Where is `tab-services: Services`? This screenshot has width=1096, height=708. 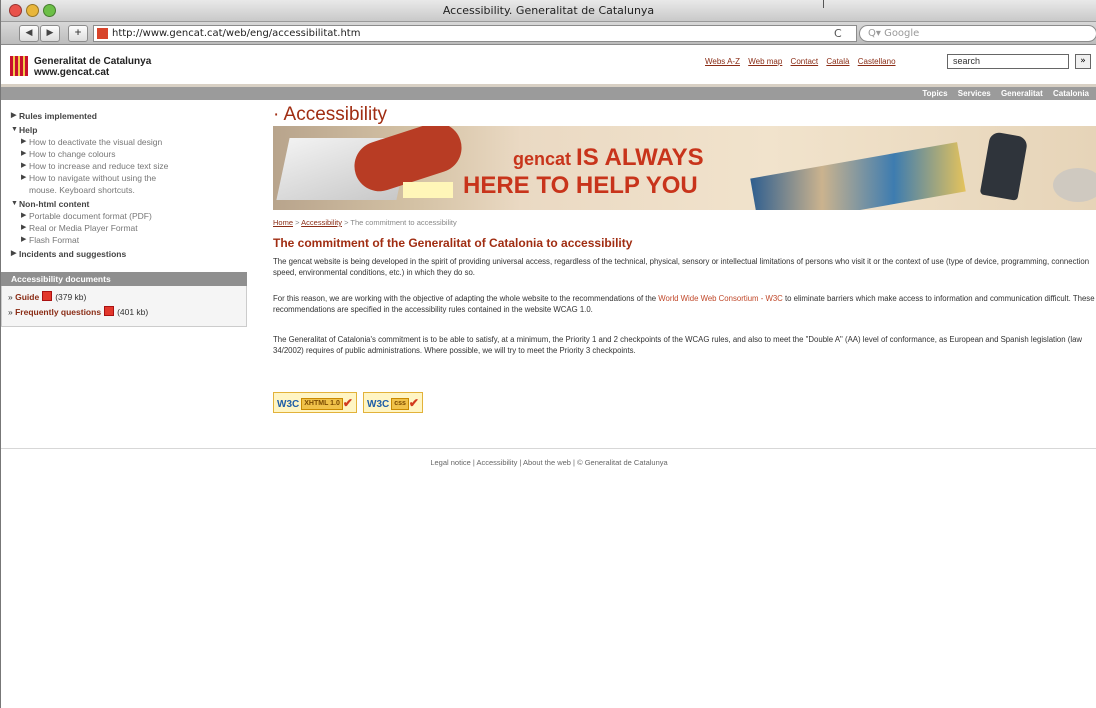
tab-services: Services is located at coordinates (974, 93).